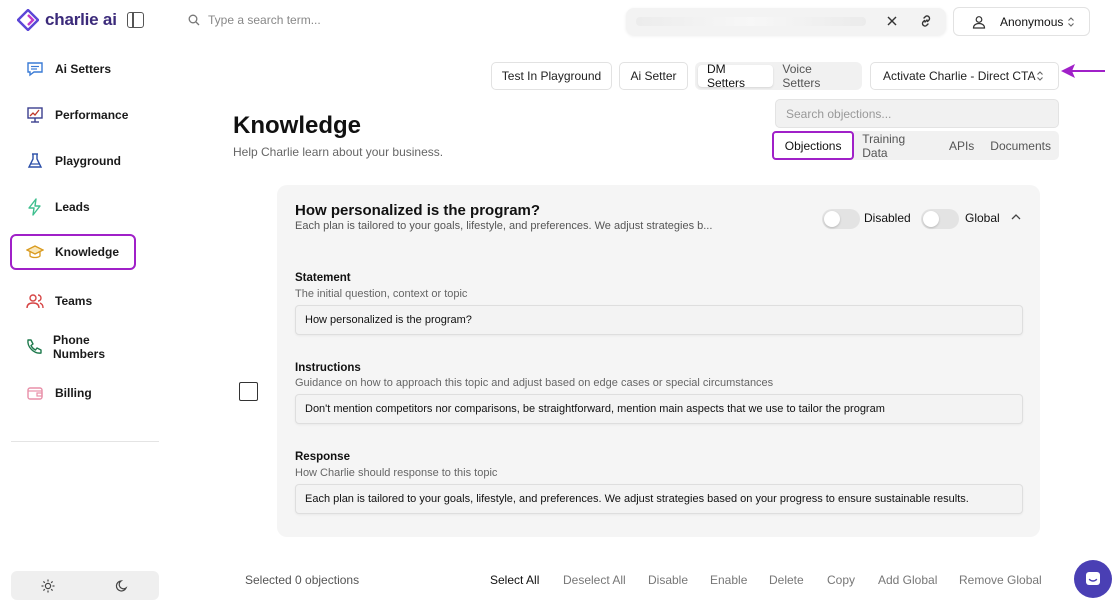 This screenshot has height=609, width=1120. Describe the element at coordinates (594, 580) in the screenshot. I see `deselect-all-button: Deselect All` at that location.